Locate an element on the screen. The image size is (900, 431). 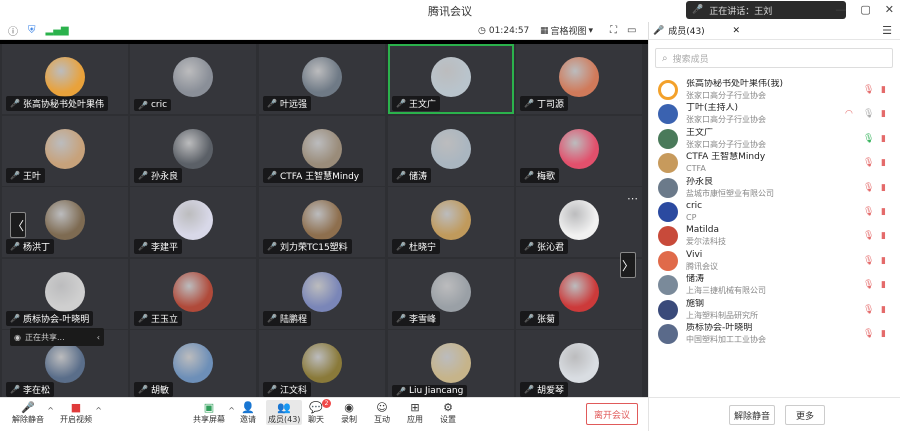
video-tile: 🎤 王玉立 is located at coordinates (193, 294).